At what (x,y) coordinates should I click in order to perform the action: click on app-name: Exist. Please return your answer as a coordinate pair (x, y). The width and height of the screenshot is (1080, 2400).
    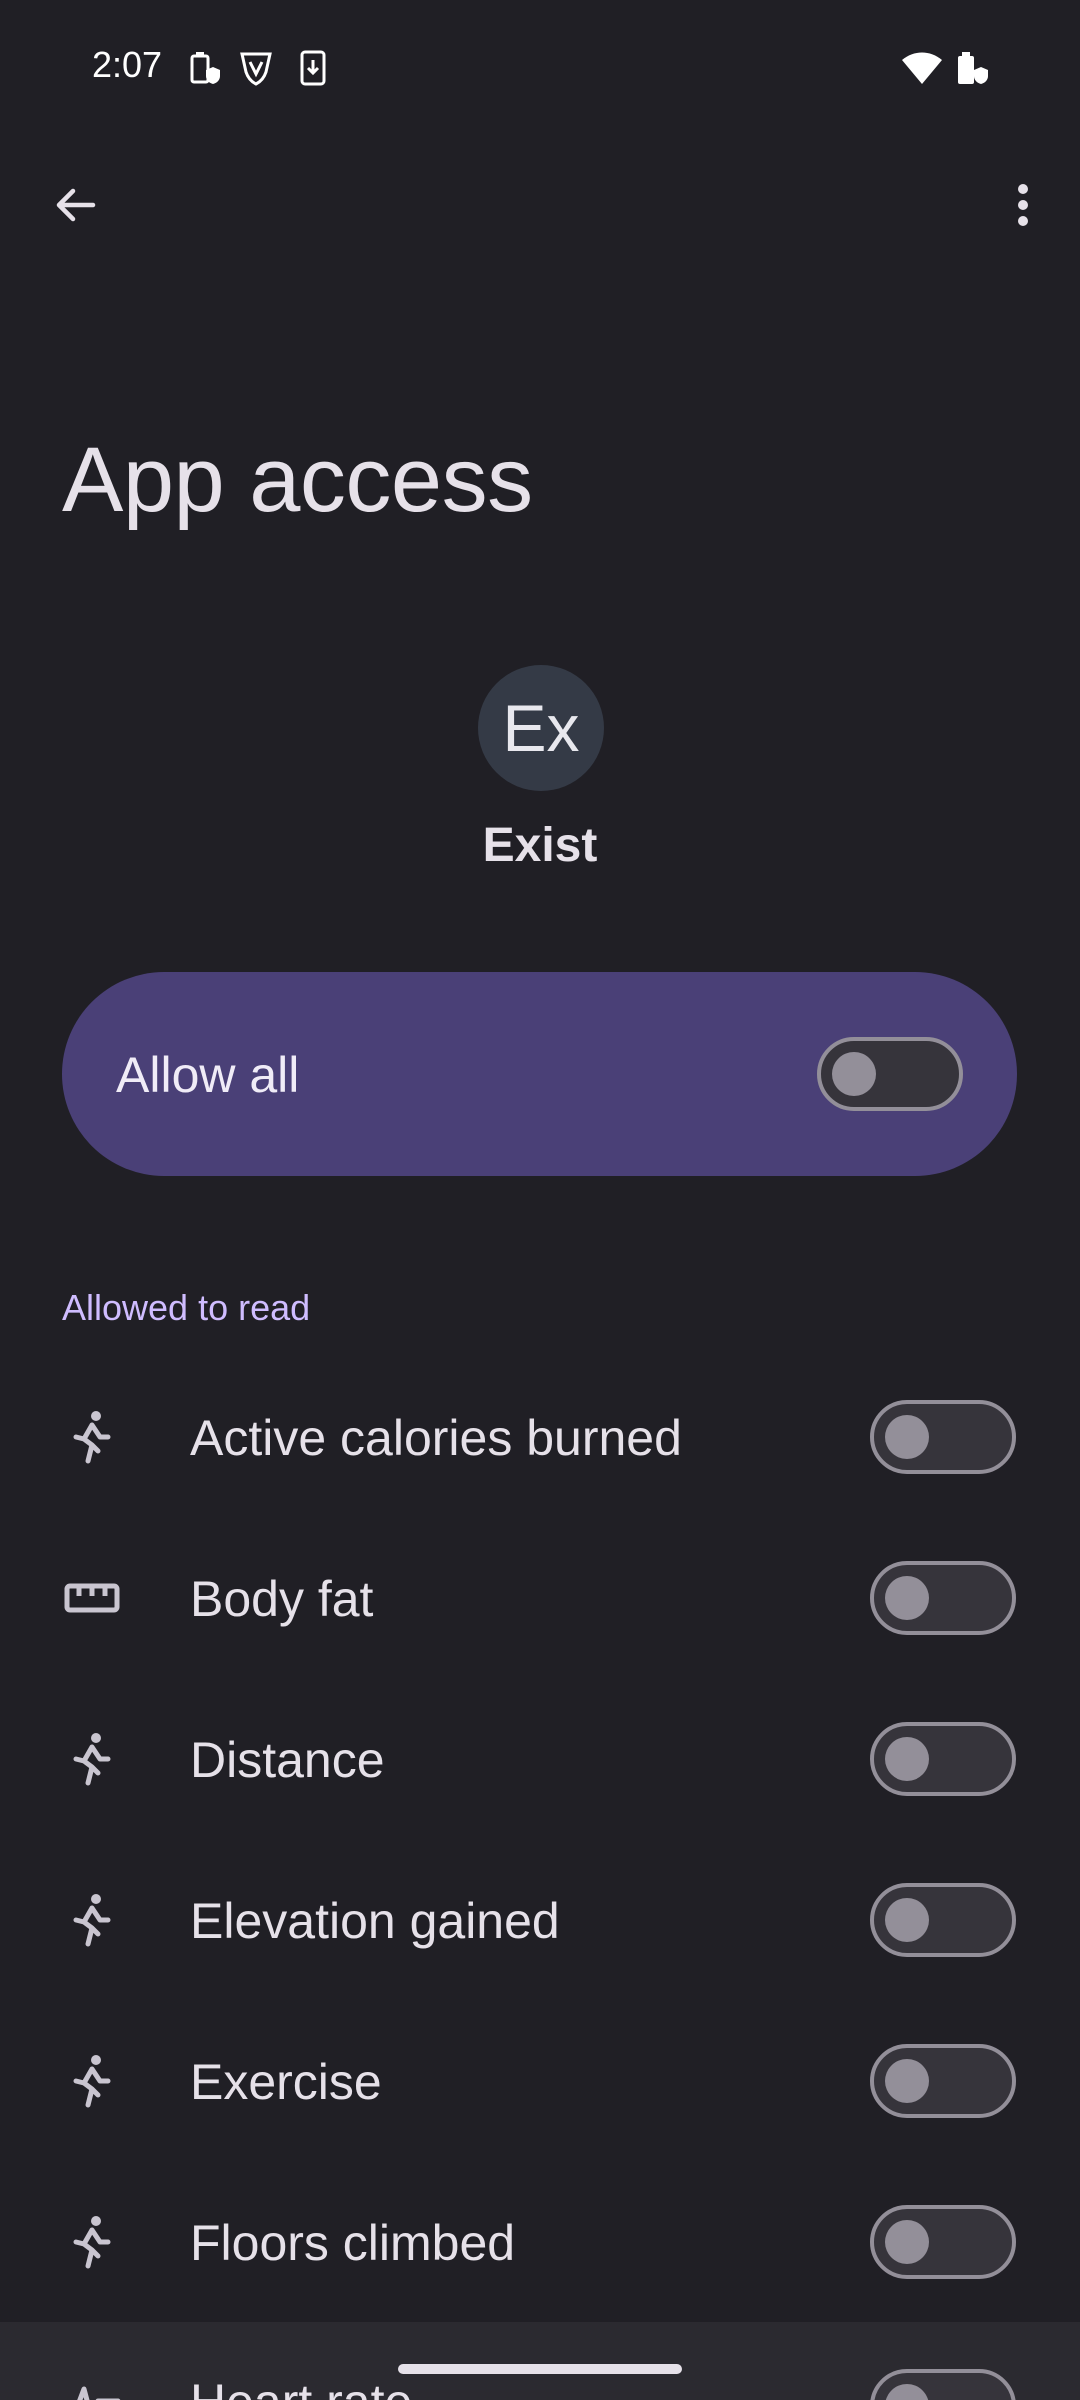
    Looking at the image, I should click on (540, 845).